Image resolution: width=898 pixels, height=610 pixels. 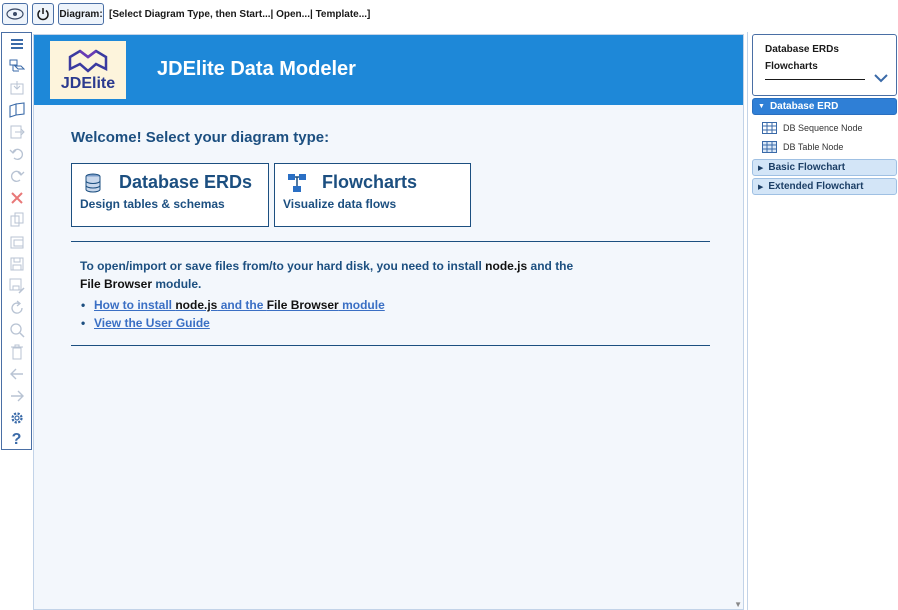 I want to click on scroll-down-arrow: ▼, so click(x=738, y=604).